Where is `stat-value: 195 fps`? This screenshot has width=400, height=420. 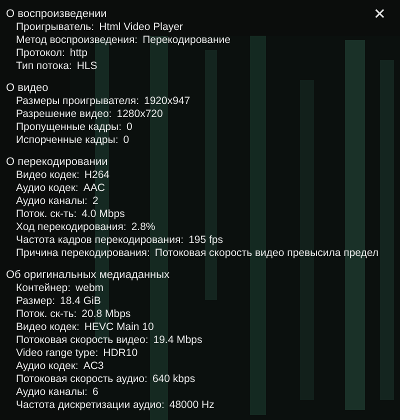
stat-value: 195 fps is located at coordinates (206, 240).